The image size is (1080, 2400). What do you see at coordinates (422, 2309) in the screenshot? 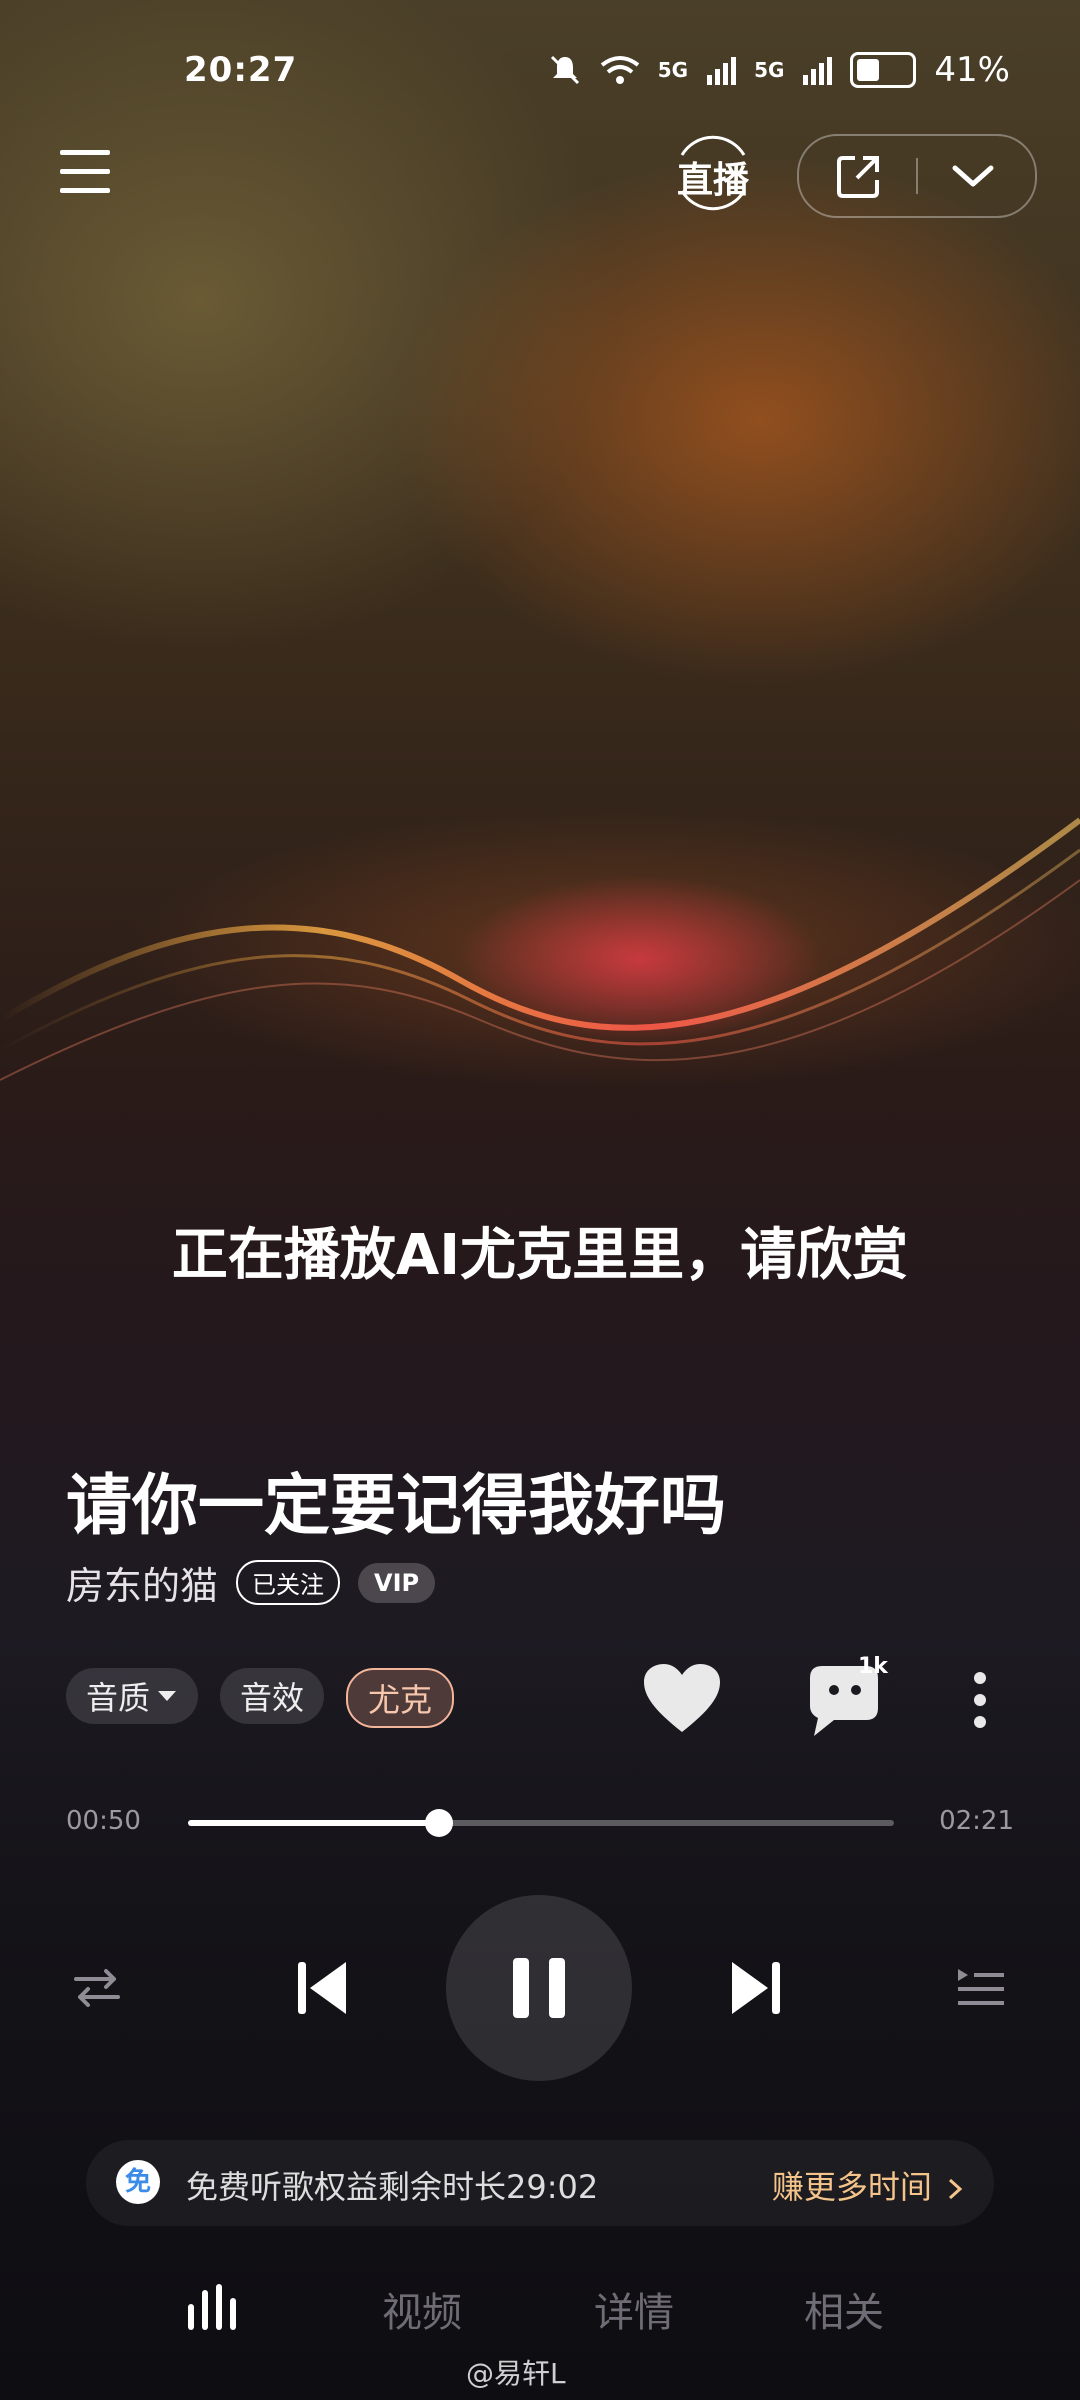
I see `tab-video: 视频` at bounding box center [422, 2309].